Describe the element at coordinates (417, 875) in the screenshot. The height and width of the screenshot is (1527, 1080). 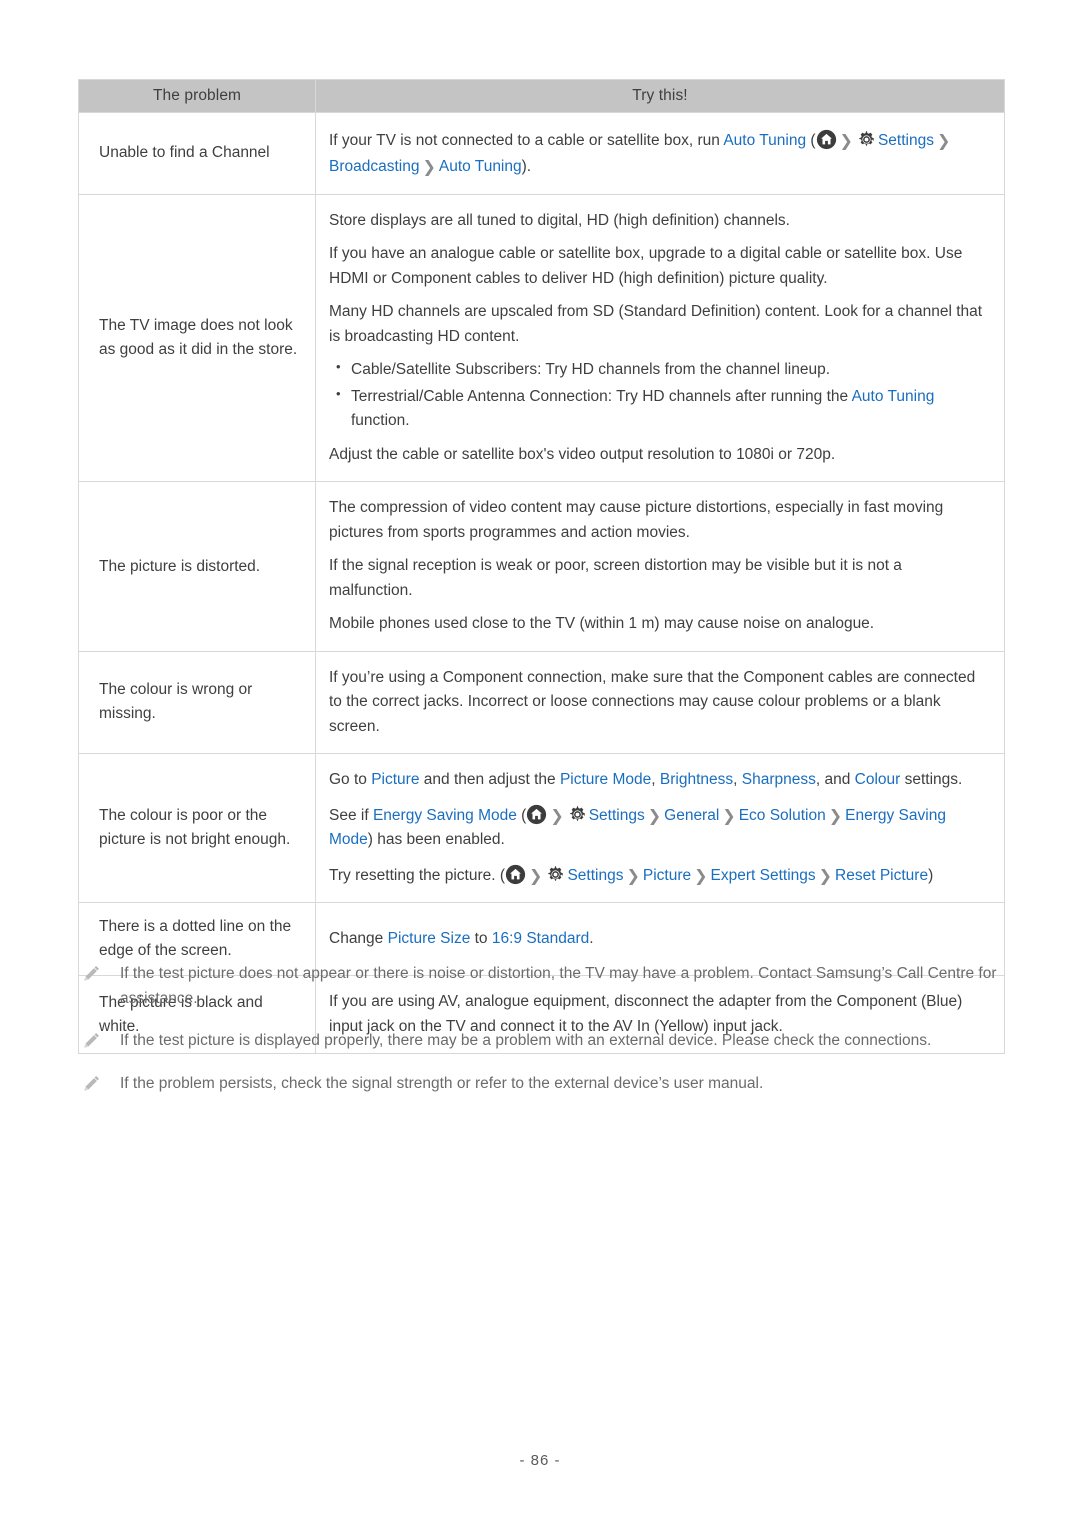
I see `text-fragment: Try resetting the picture. (` at that location.